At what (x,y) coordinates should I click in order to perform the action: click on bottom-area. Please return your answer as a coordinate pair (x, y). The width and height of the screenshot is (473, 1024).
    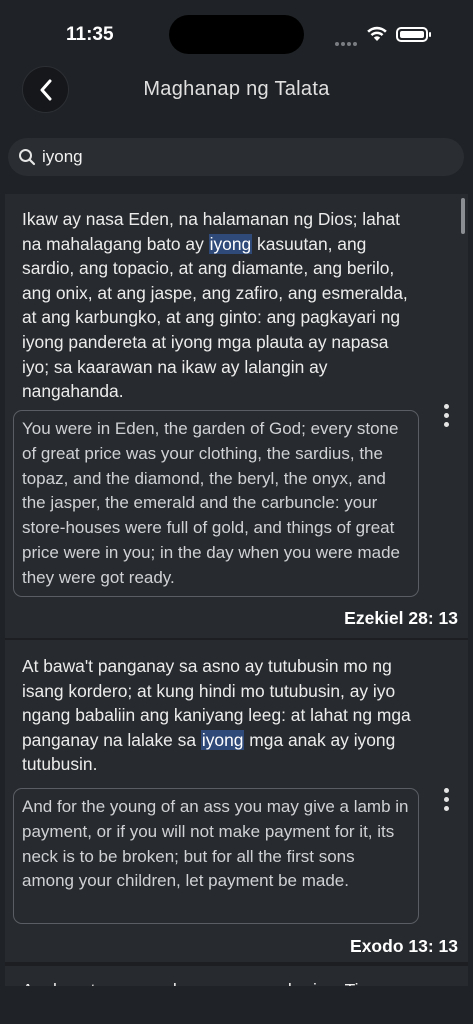
    Looking at the image, I should click on (236, 1005).